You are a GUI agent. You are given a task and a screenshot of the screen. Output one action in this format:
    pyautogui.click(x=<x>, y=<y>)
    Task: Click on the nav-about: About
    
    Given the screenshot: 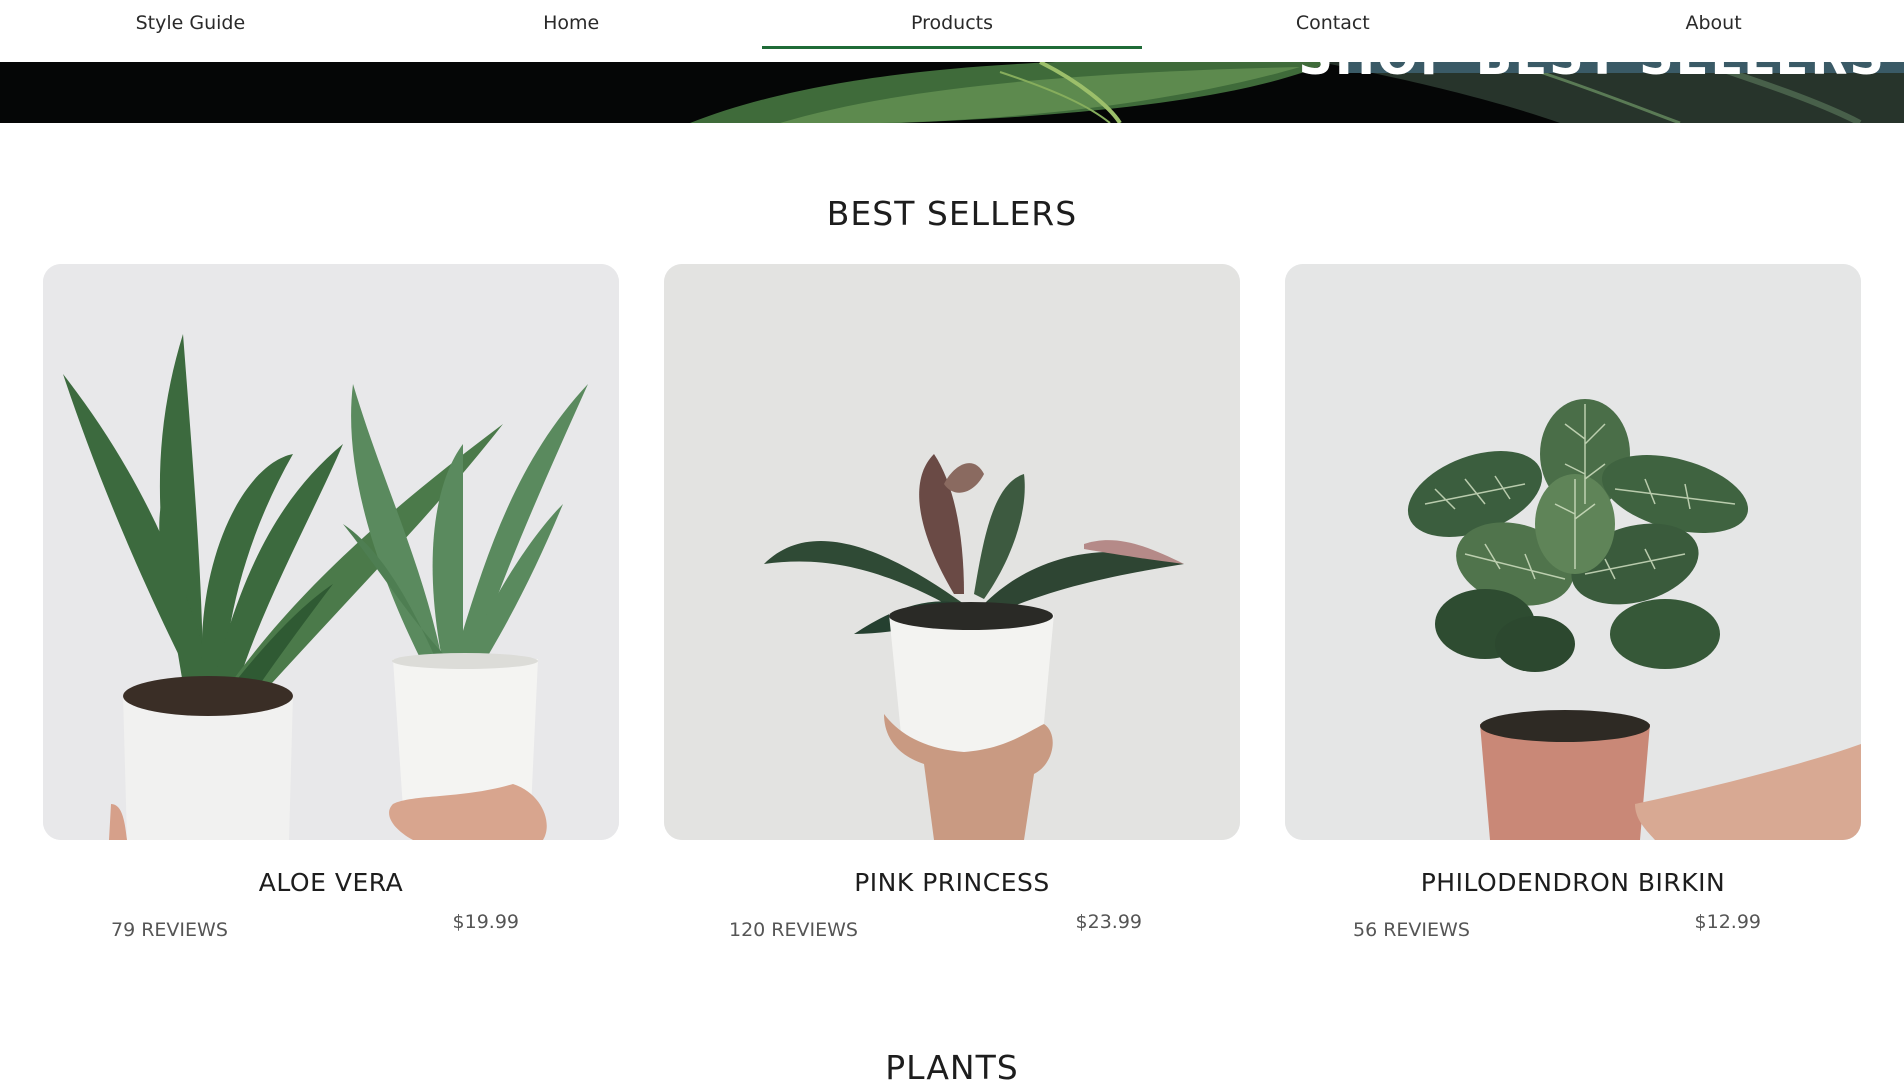 What is the action you would take?
    pyautogui.click(x=1713, y=31)
    